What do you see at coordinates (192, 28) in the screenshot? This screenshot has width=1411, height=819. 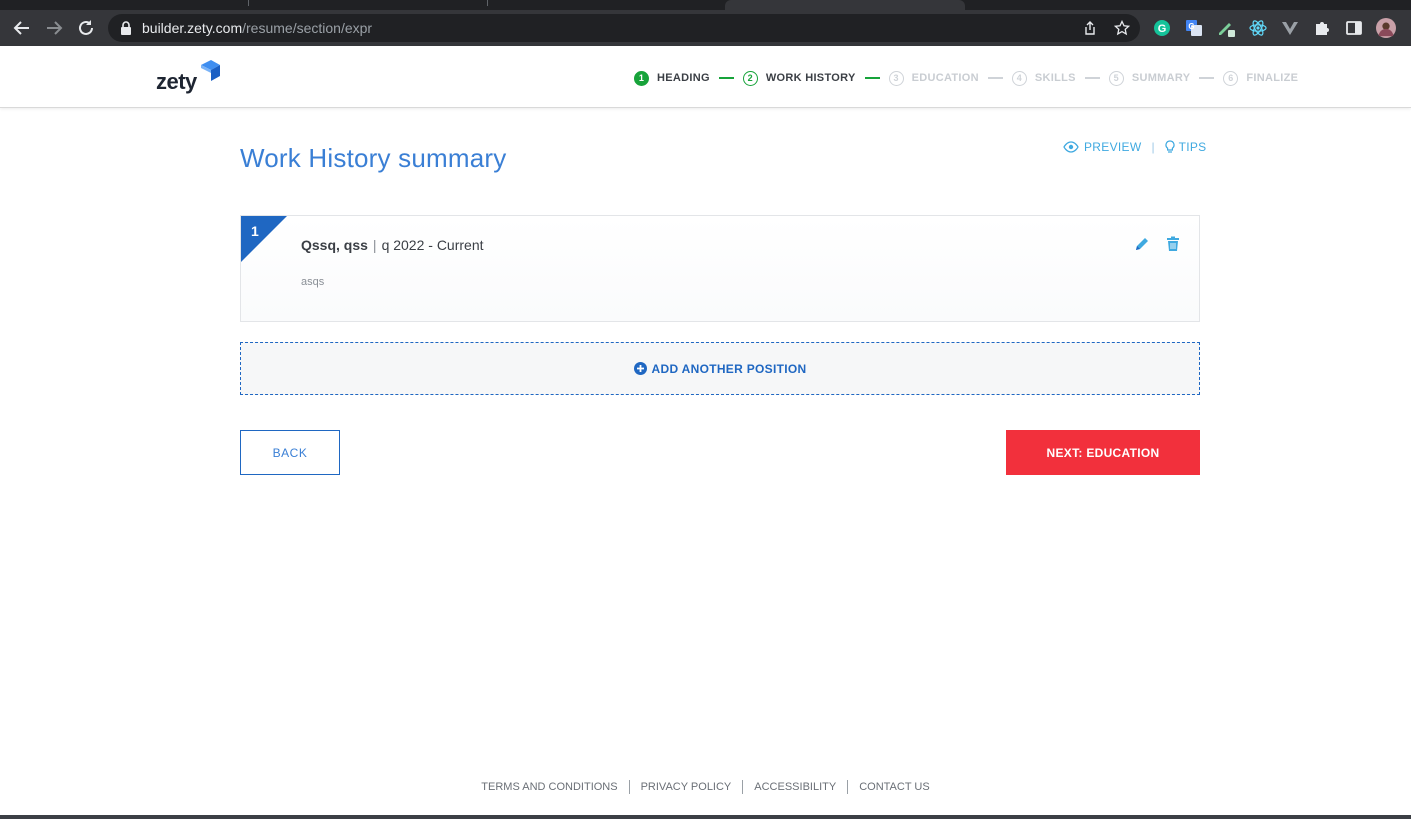 I see `url-host: builder.zety.com` at bounding box center [192, 28].